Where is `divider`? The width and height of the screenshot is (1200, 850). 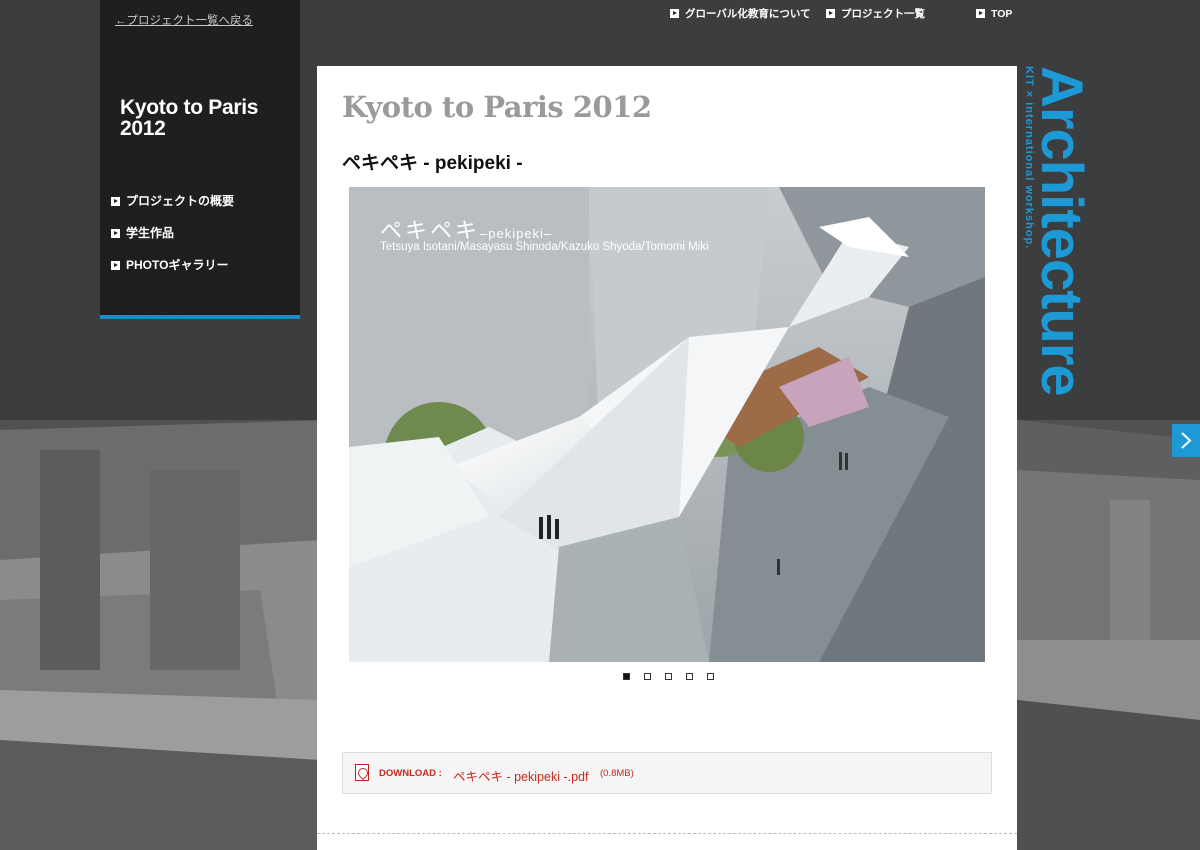 divider is located at coordinates (667, 833).